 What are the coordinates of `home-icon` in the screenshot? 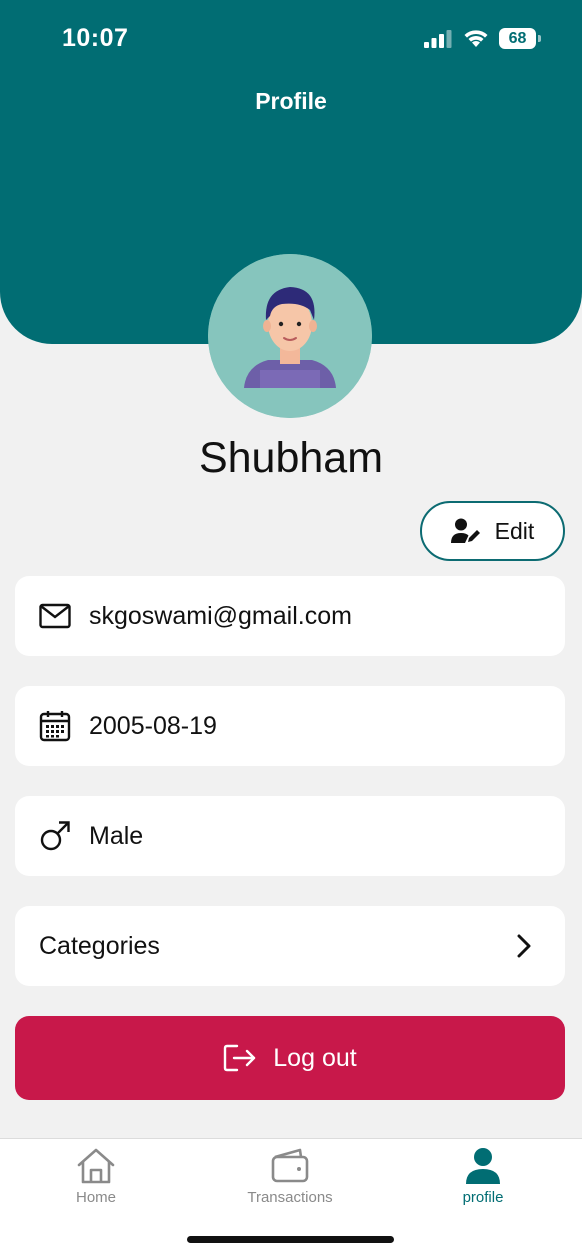 It's located at (96, 1166).